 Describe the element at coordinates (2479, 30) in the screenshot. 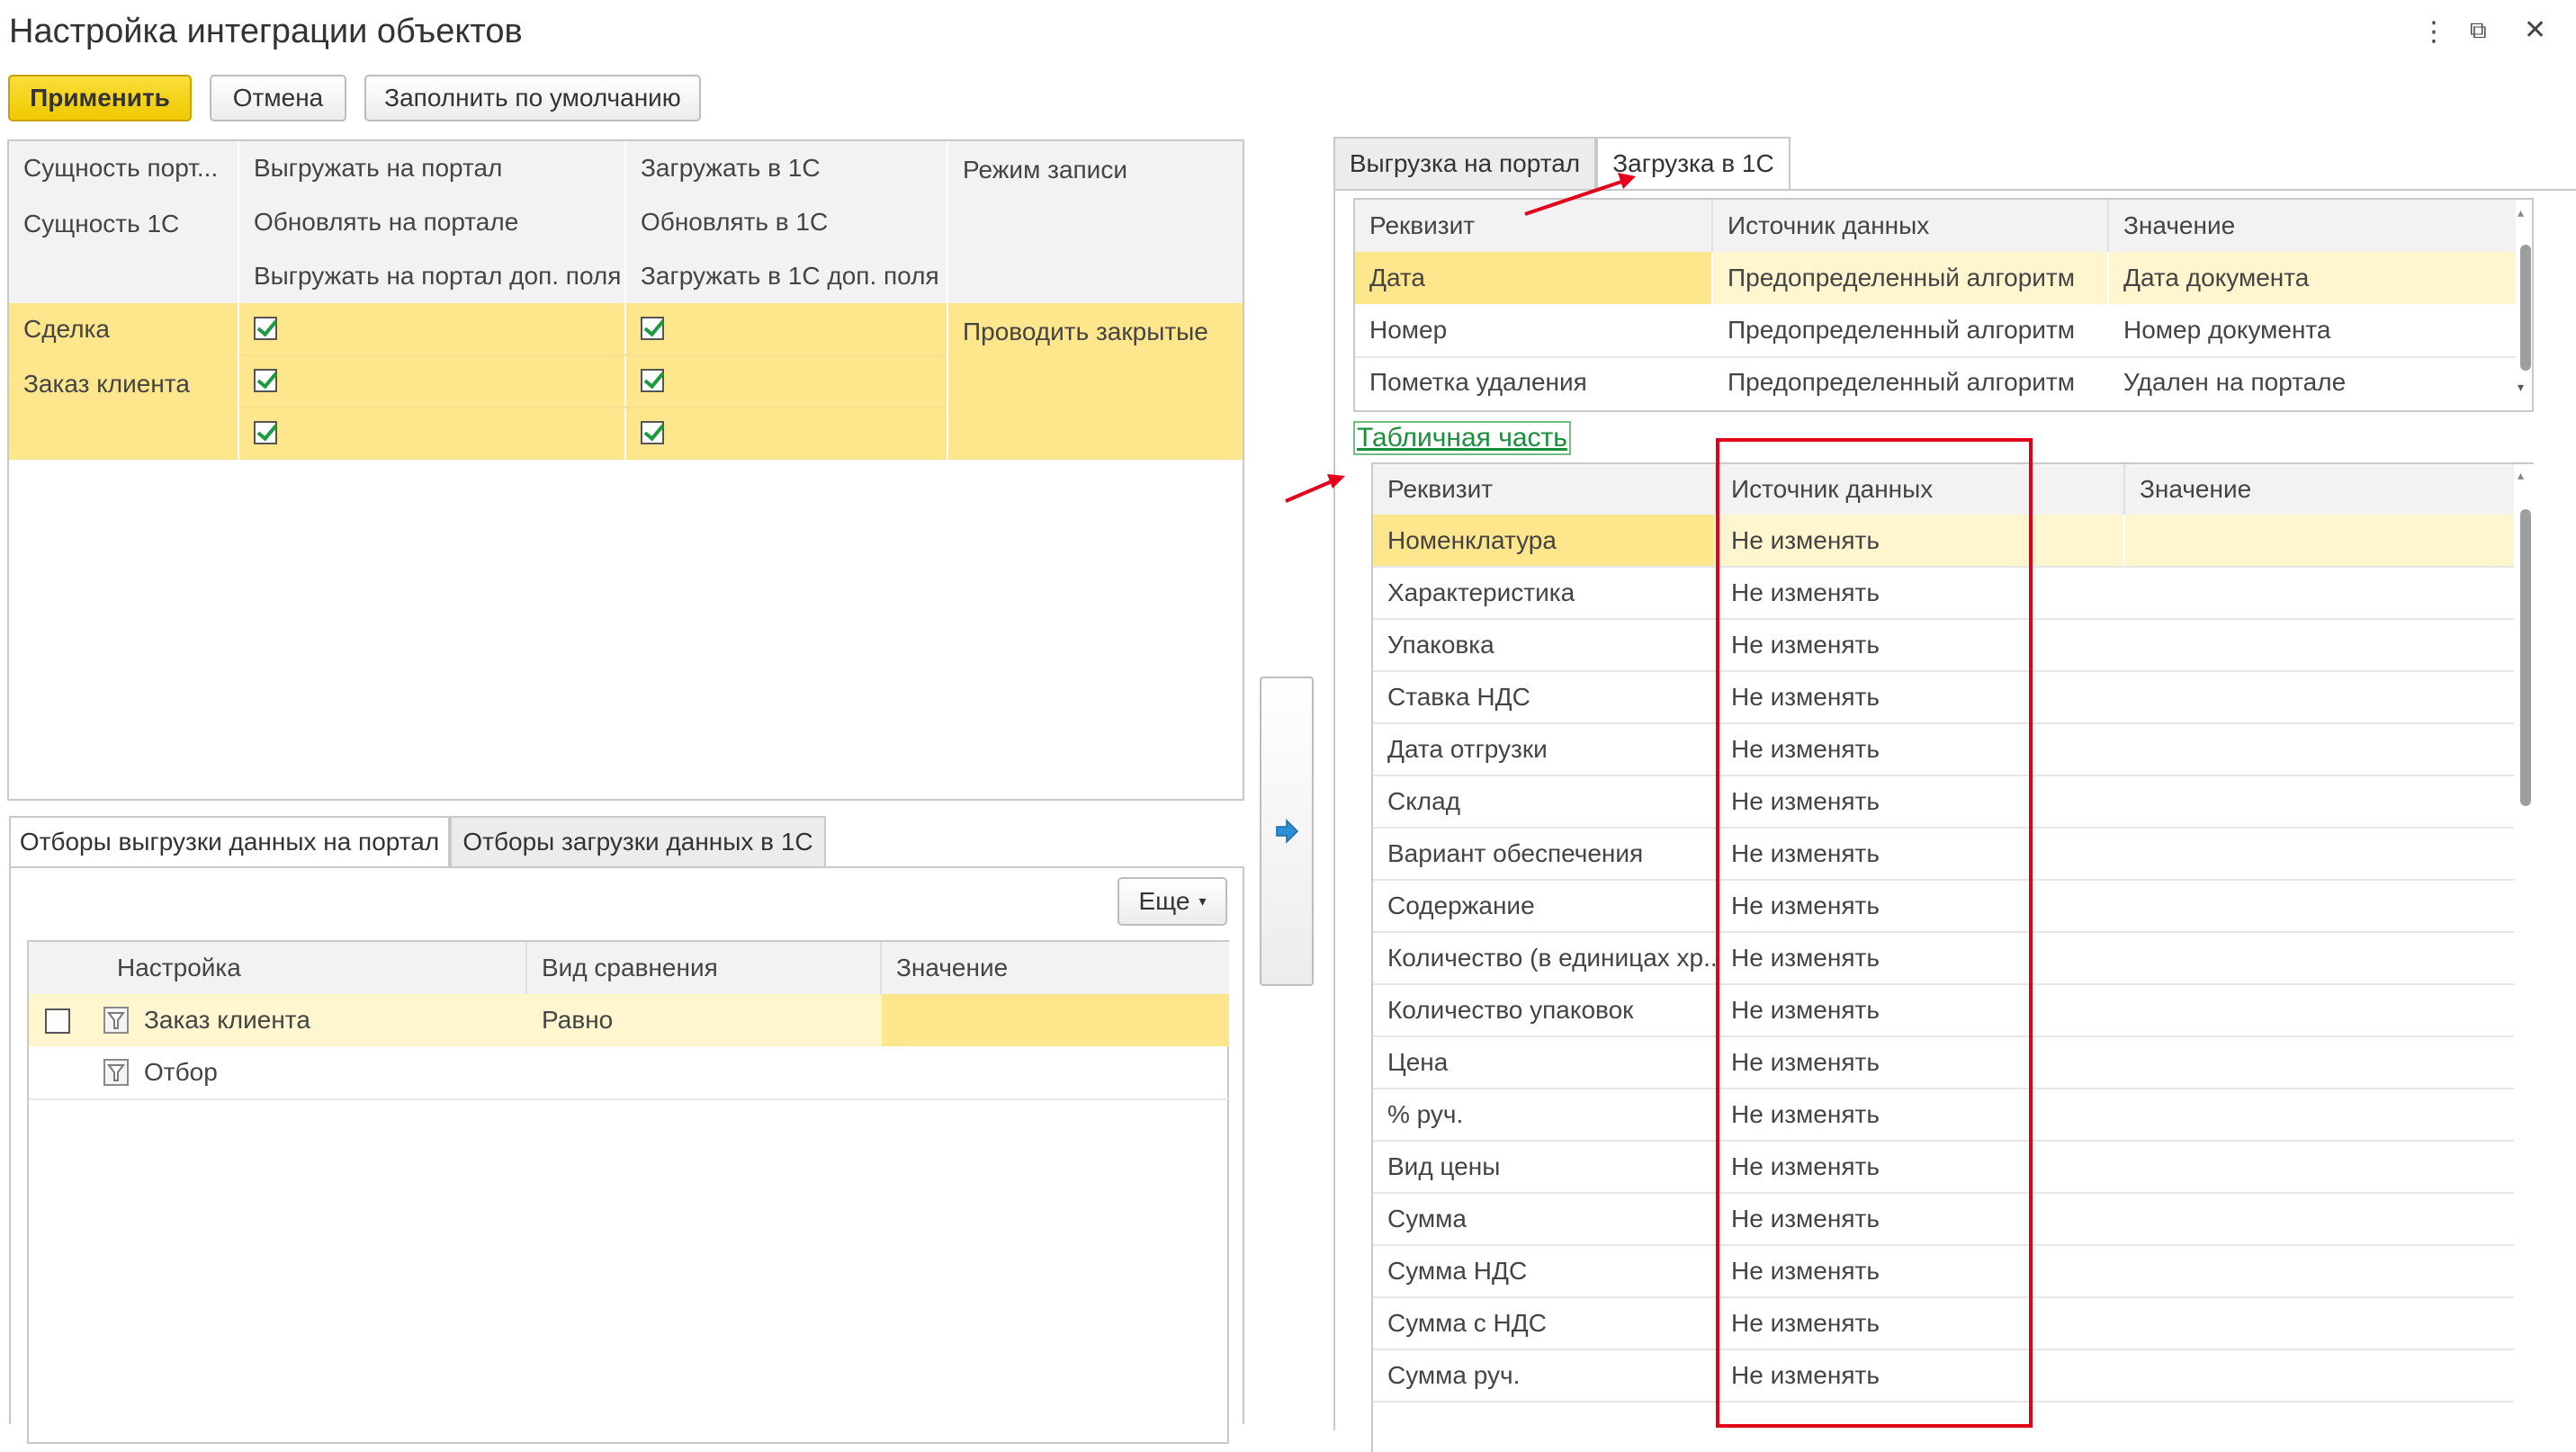

I see `restore-window-icon: ⧉` at that location.